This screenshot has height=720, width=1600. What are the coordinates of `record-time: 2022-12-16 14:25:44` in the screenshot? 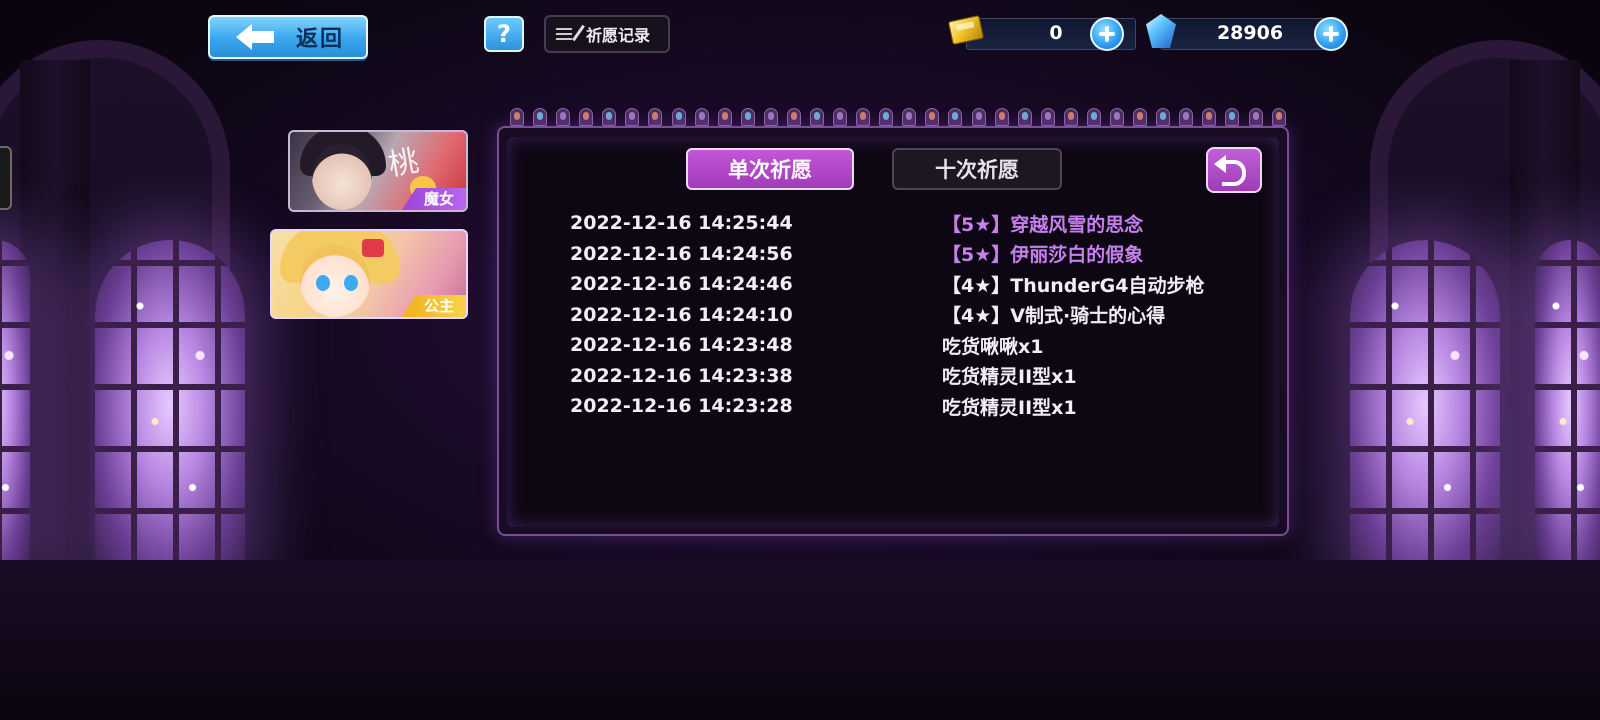 It's located at (681, 223).